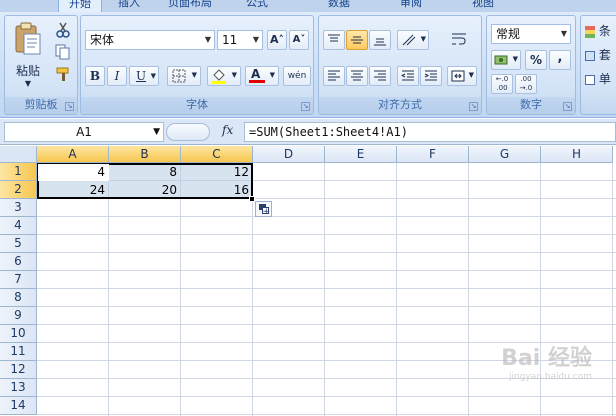  I want to click on cell-b2: 20, so click(145, 190).